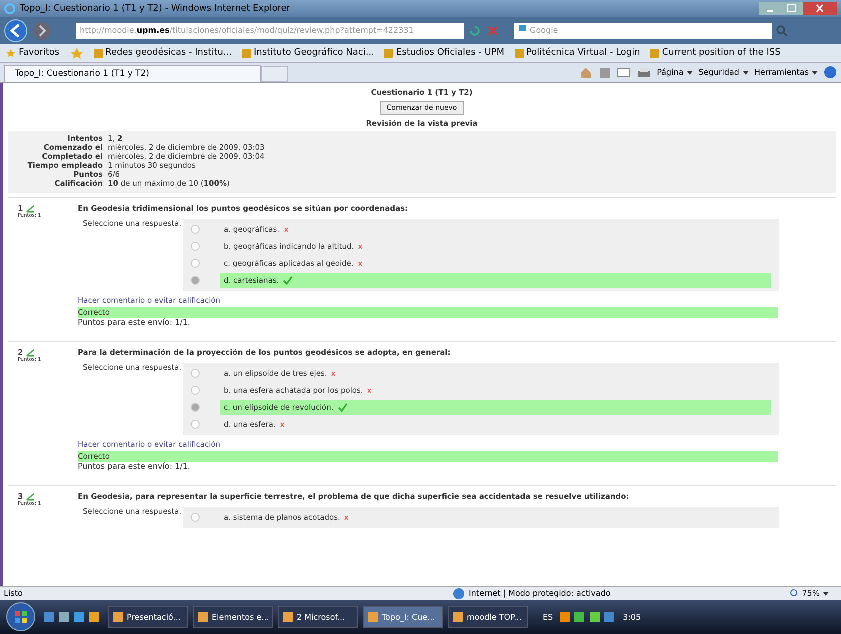 Image resolution: width=841 pixels, height=634 pixels. I want to click on browser-tab: Topo_I: Cuestionario 1 (T1 y T2), so click(132, 73).